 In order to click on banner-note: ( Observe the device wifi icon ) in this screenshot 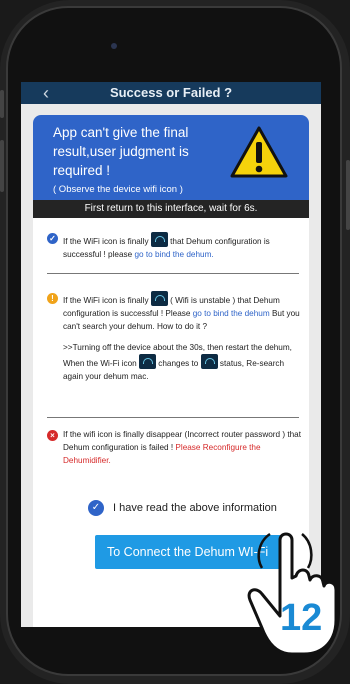, I will do `click(118, 189)`.